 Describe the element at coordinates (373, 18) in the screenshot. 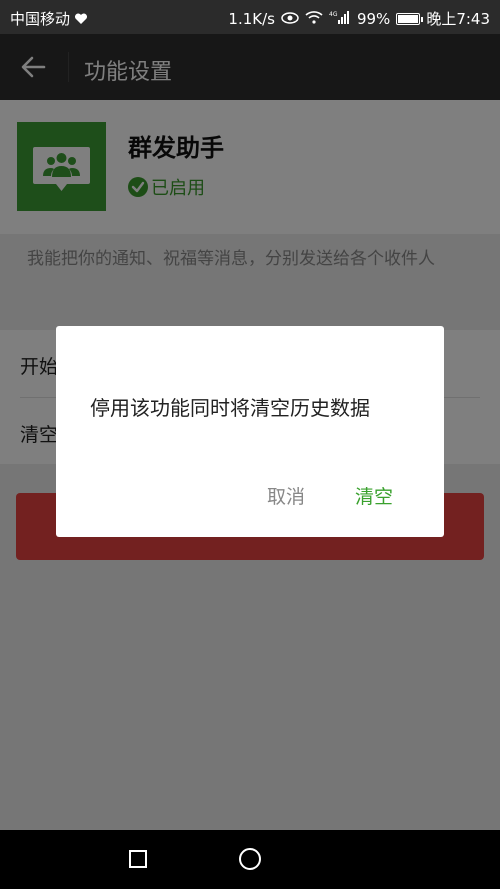

I see `battery-percent: 99%` at that location.